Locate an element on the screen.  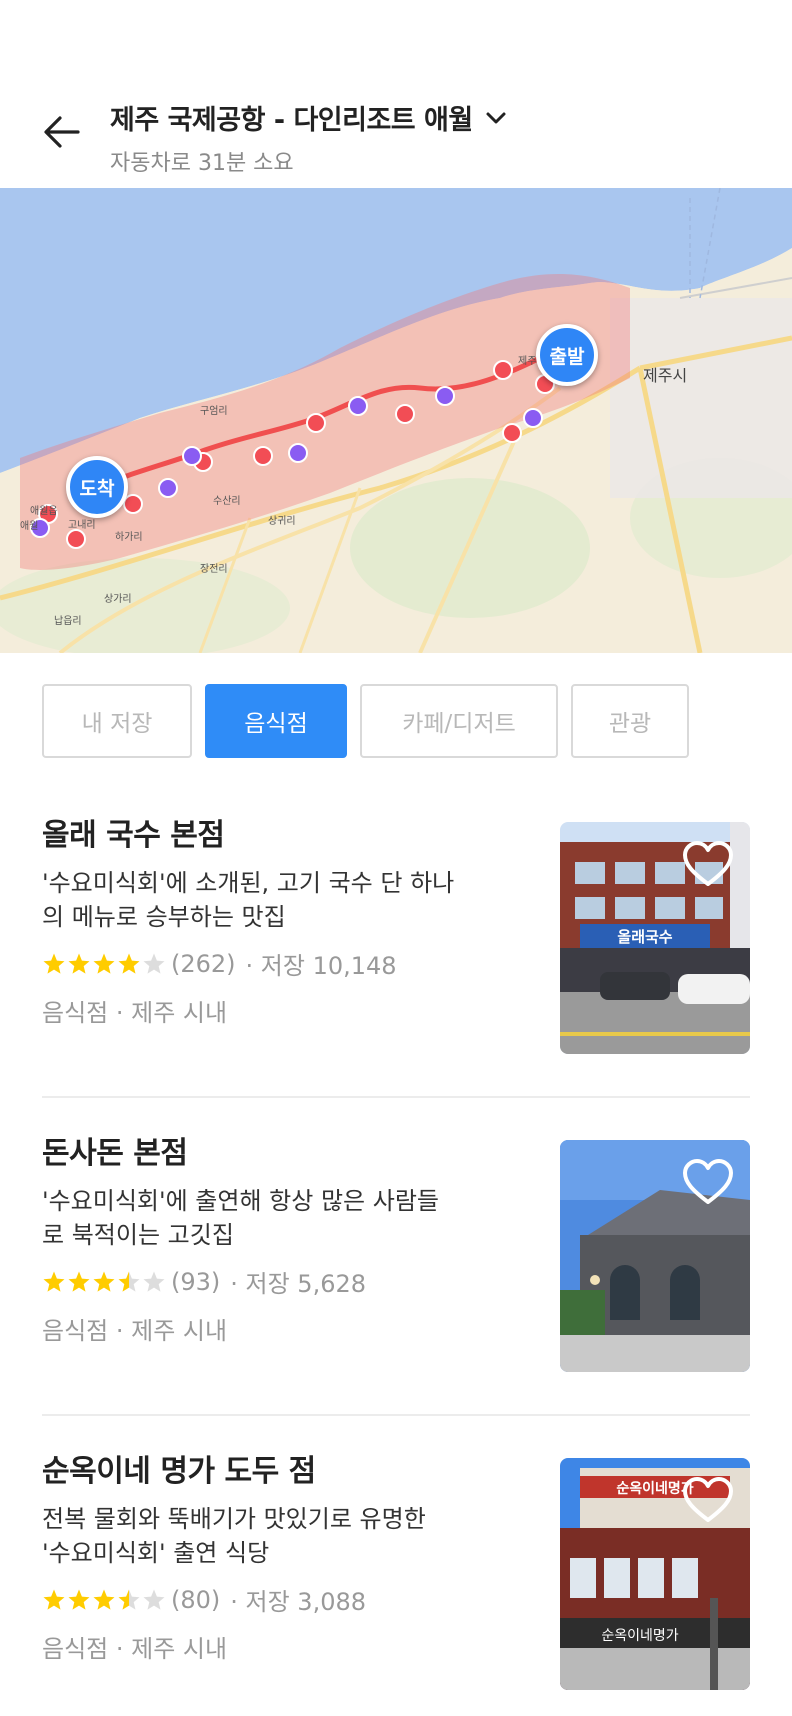
place-description: '수요미식회'에 소개된, 고기 국수 단 하나 의 메뉴로 승부하는 맛집 is located at coordinates (248, 900).